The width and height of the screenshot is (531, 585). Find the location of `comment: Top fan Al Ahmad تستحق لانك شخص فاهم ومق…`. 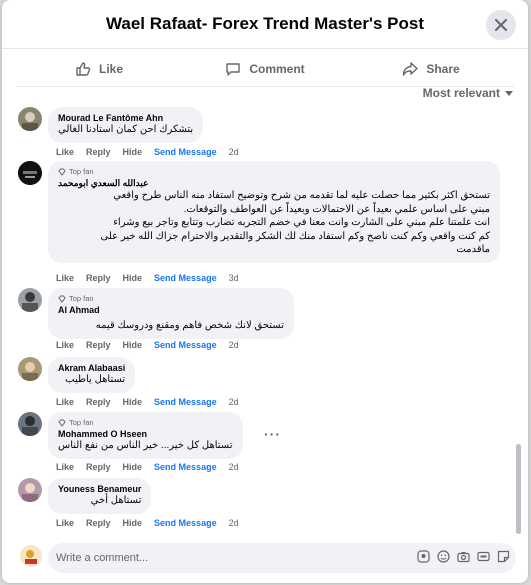

comment: Top fan Al Ahmad تستحق لانك شخص فاهم ومق… is located at coordinates (248, 319).